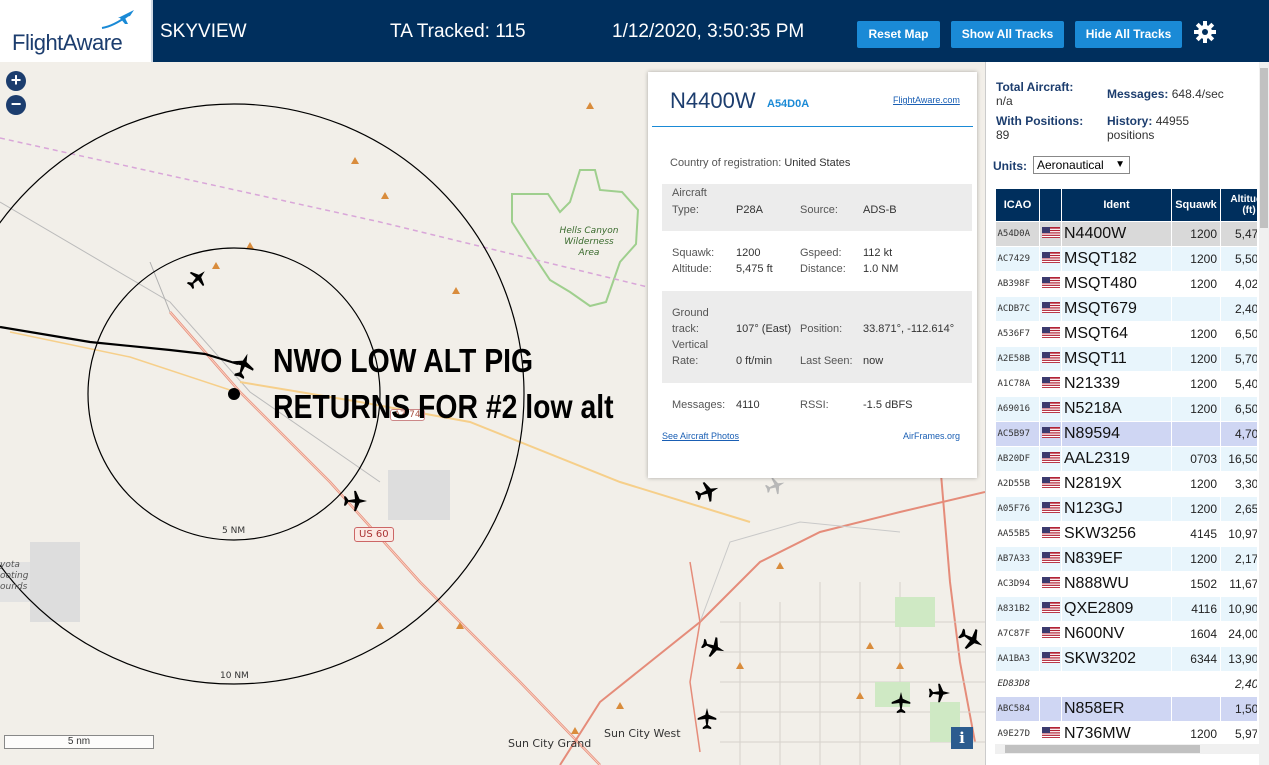 This screenshot has width=1269, height=765. I want to click on cell-altitude: 6,500, so click(1238, 409).